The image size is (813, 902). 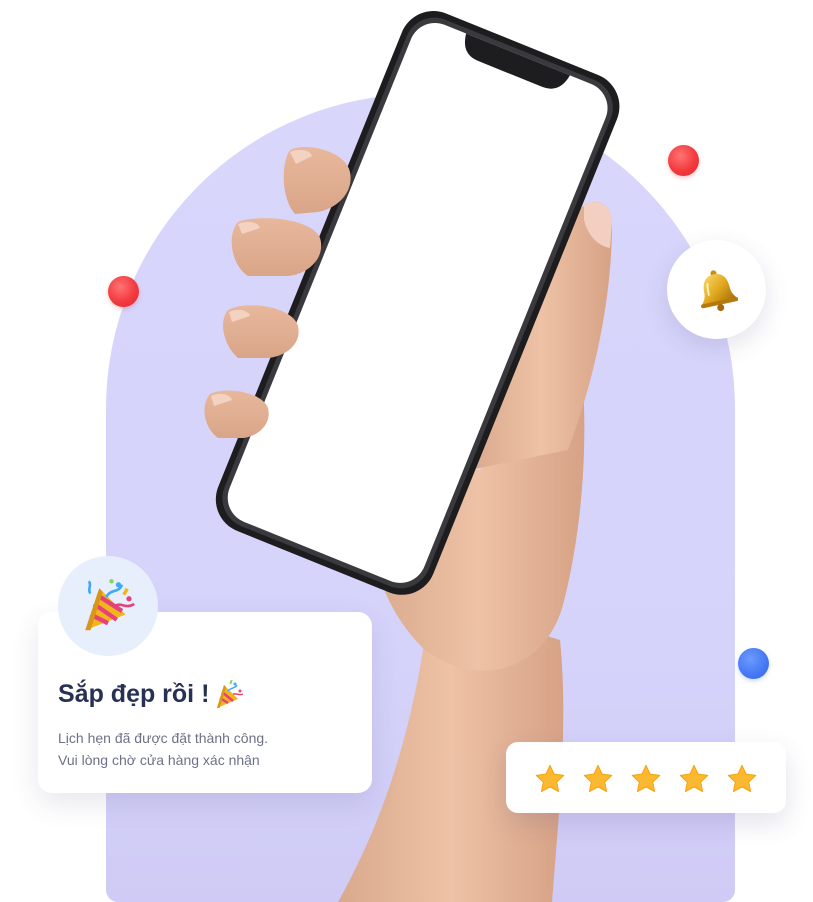 I want to click on rating-card, so click(x=646, y=777).